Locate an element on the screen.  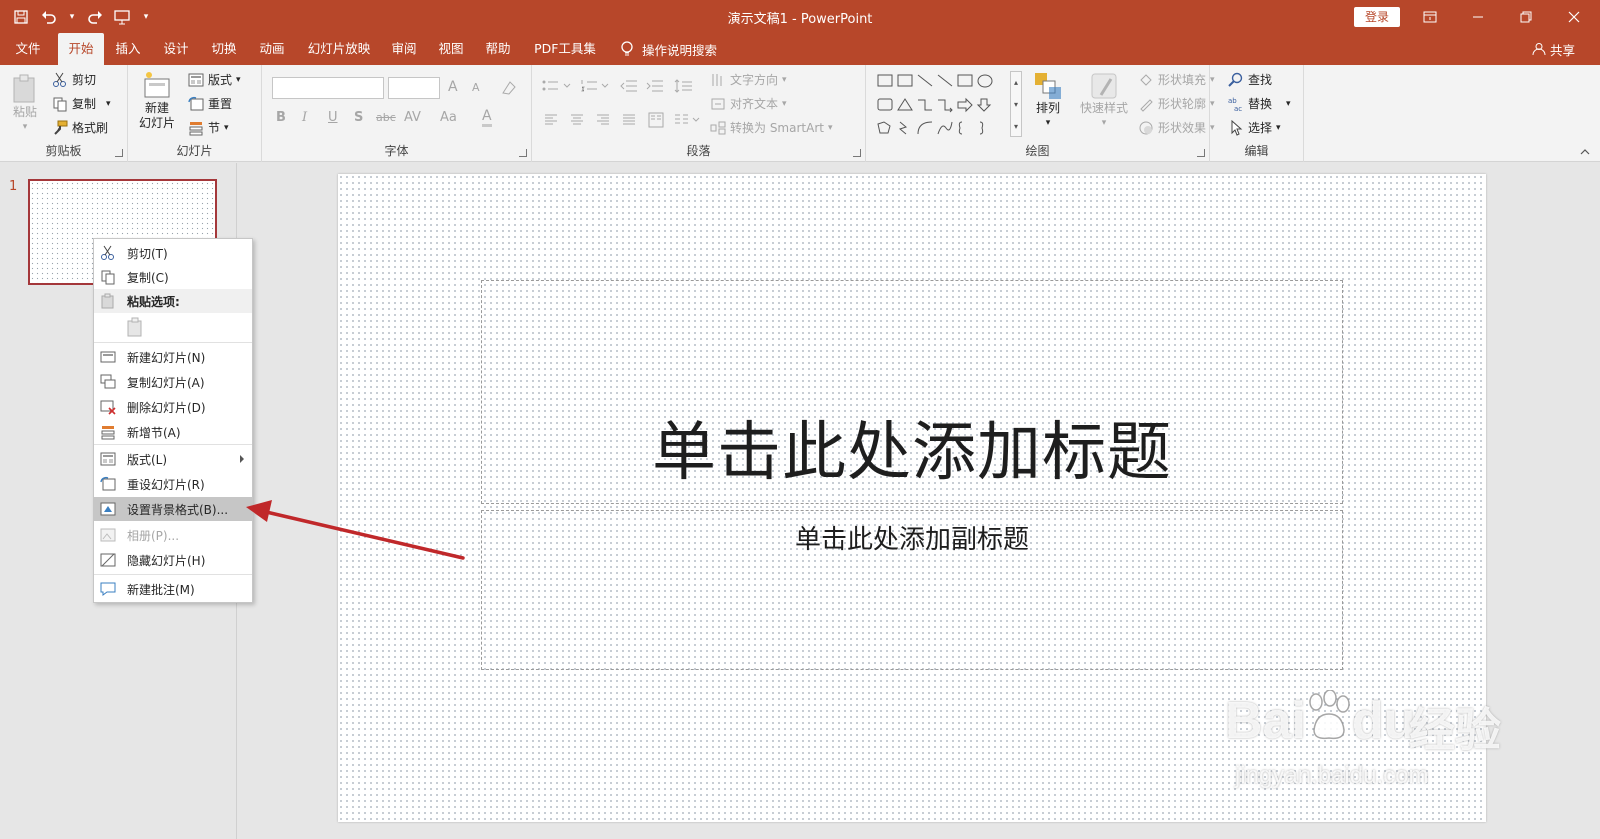
paragraph-launcher-icon is located at coordinates (857, 153).